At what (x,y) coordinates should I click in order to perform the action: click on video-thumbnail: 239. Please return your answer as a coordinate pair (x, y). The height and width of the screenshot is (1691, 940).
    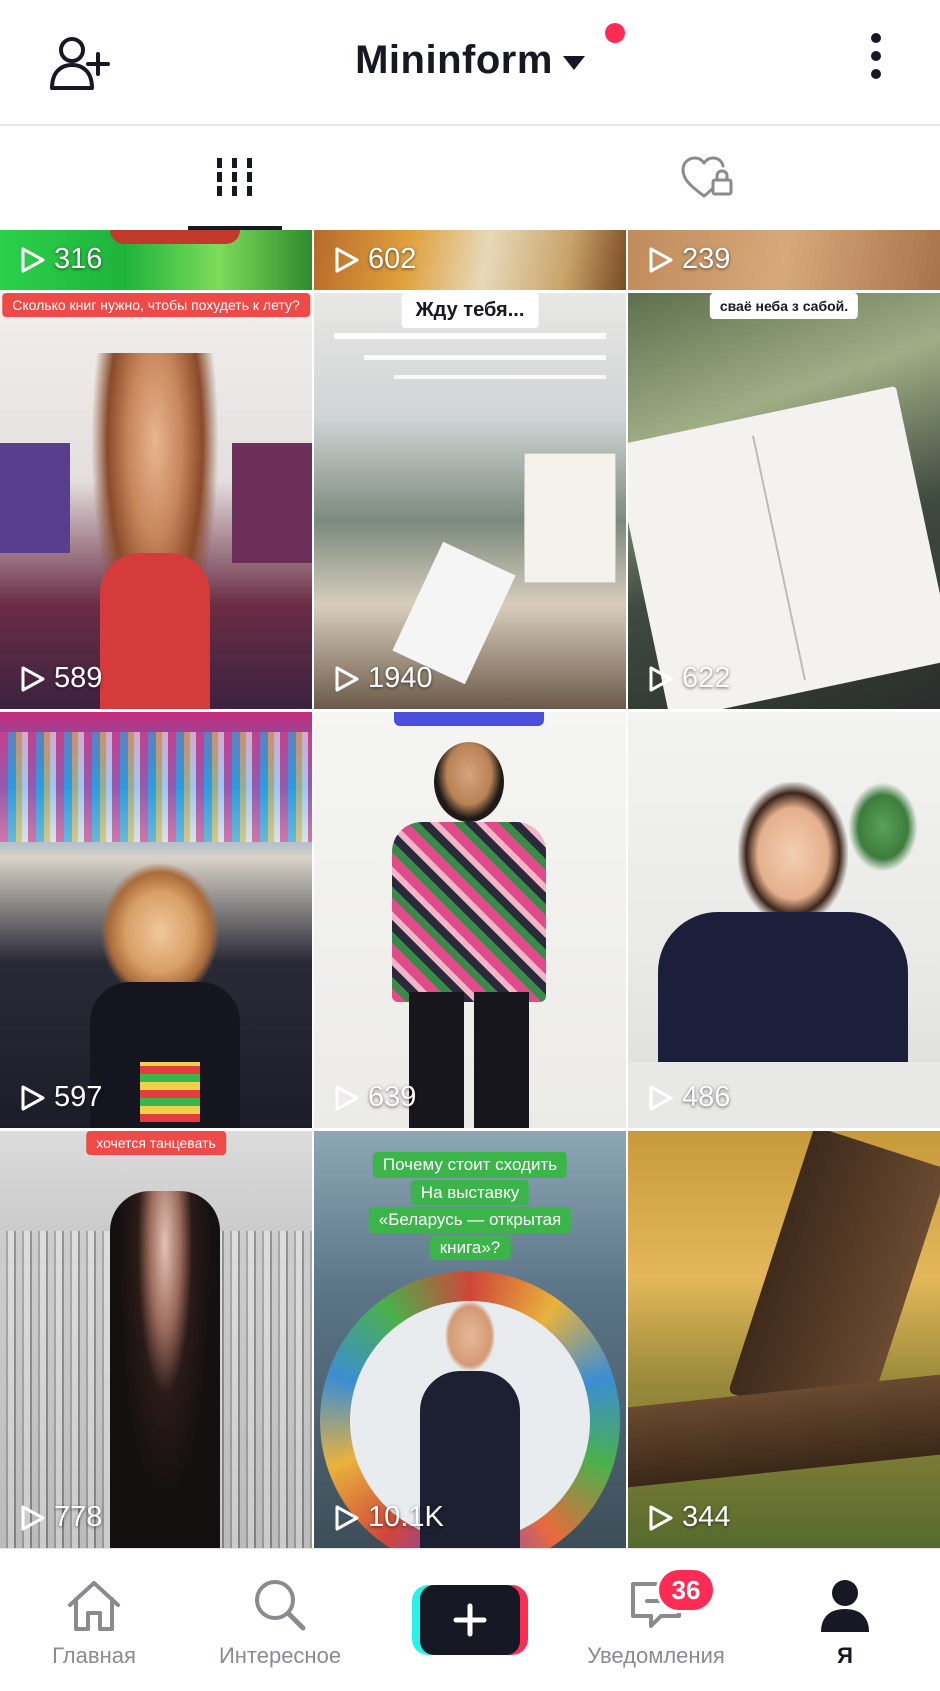
    Looking at the image, I should click on (784, 260).